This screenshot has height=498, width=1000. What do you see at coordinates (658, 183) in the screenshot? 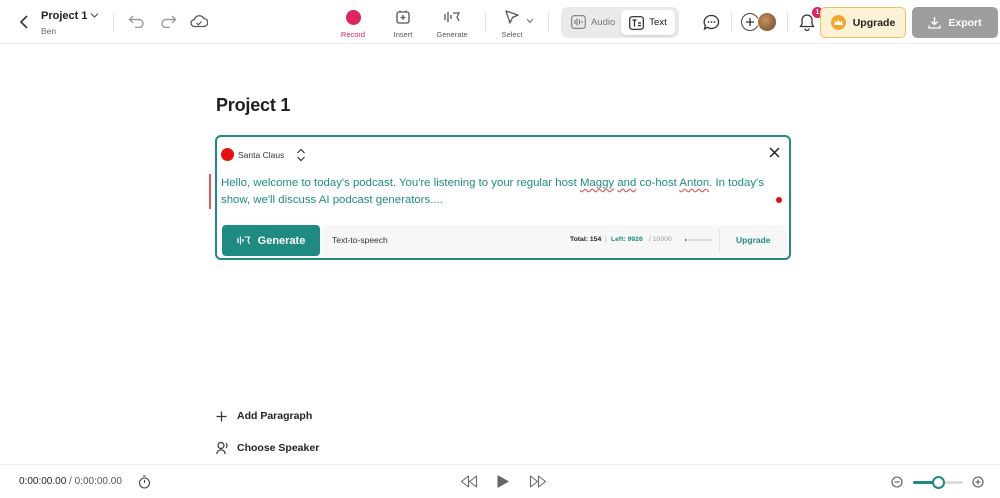
I see `paragraph-text-segment: co-host` at bounding box center [658, 183].